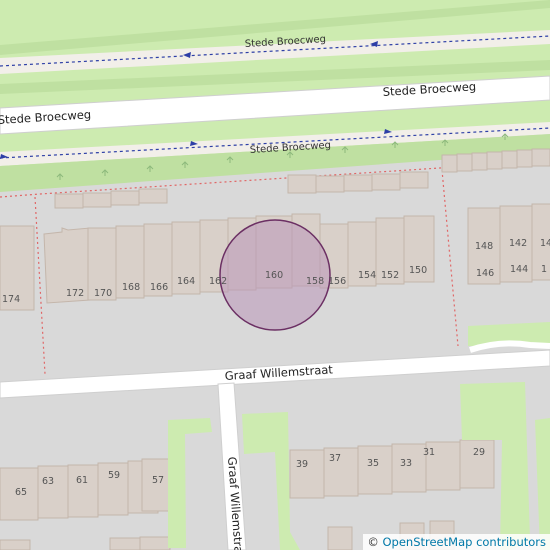 The image size is (550, 550). What do you see at coordinates (544, 269) in the screenshot?
I see `house-number: 1` at bounding box center [544, 269].